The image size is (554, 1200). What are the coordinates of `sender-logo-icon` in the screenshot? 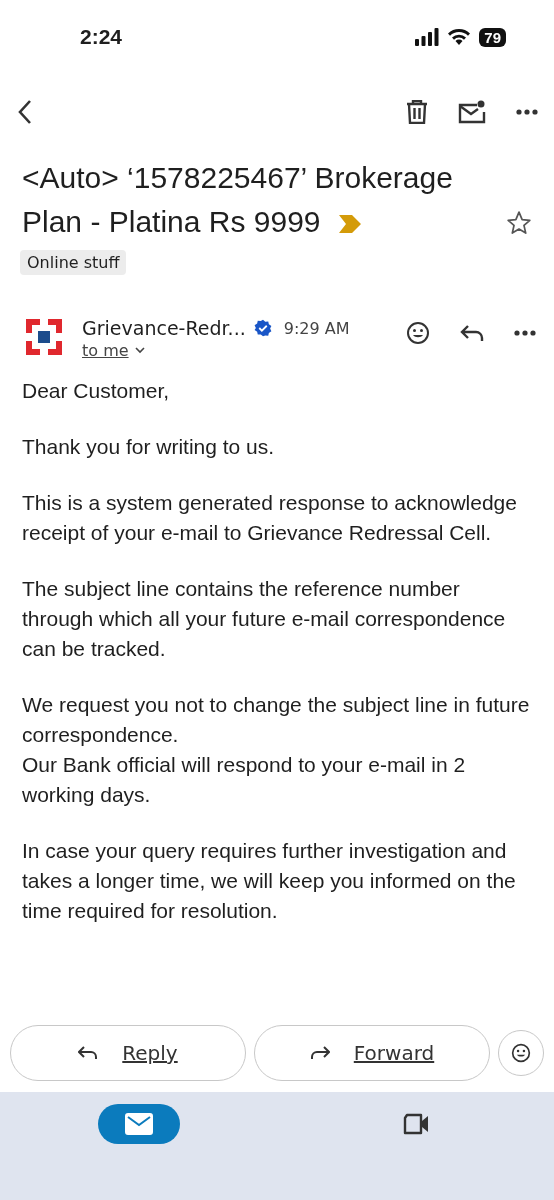 It's located at (44, 337).